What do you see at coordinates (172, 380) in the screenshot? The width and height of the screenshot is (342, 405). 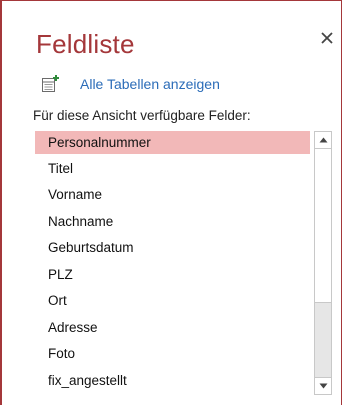 I see `field-item-fix-angestellt: fix_angestellt` at bounding box center [172, 380].